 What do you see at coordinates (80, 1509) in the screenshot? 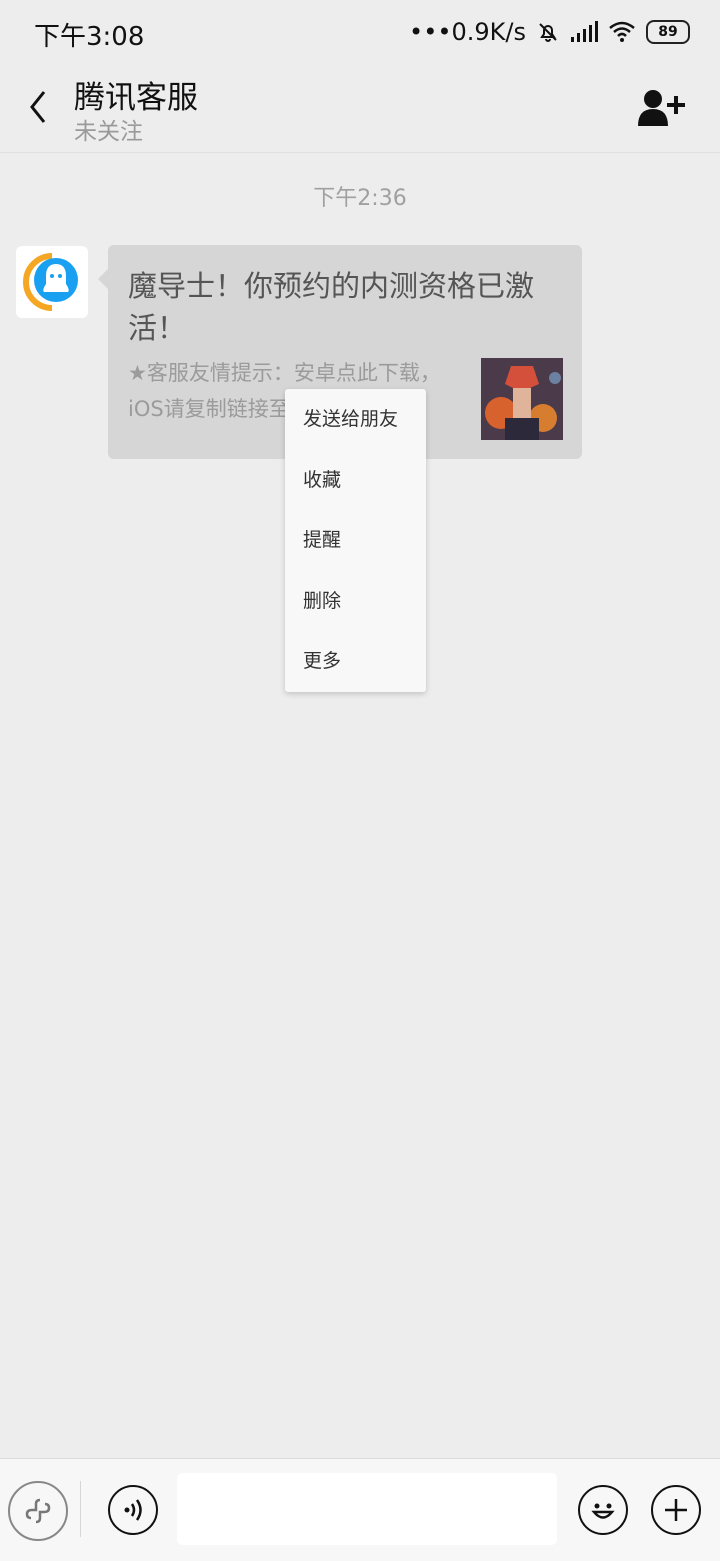
I see `divider` at bounding box center [80, 1509].